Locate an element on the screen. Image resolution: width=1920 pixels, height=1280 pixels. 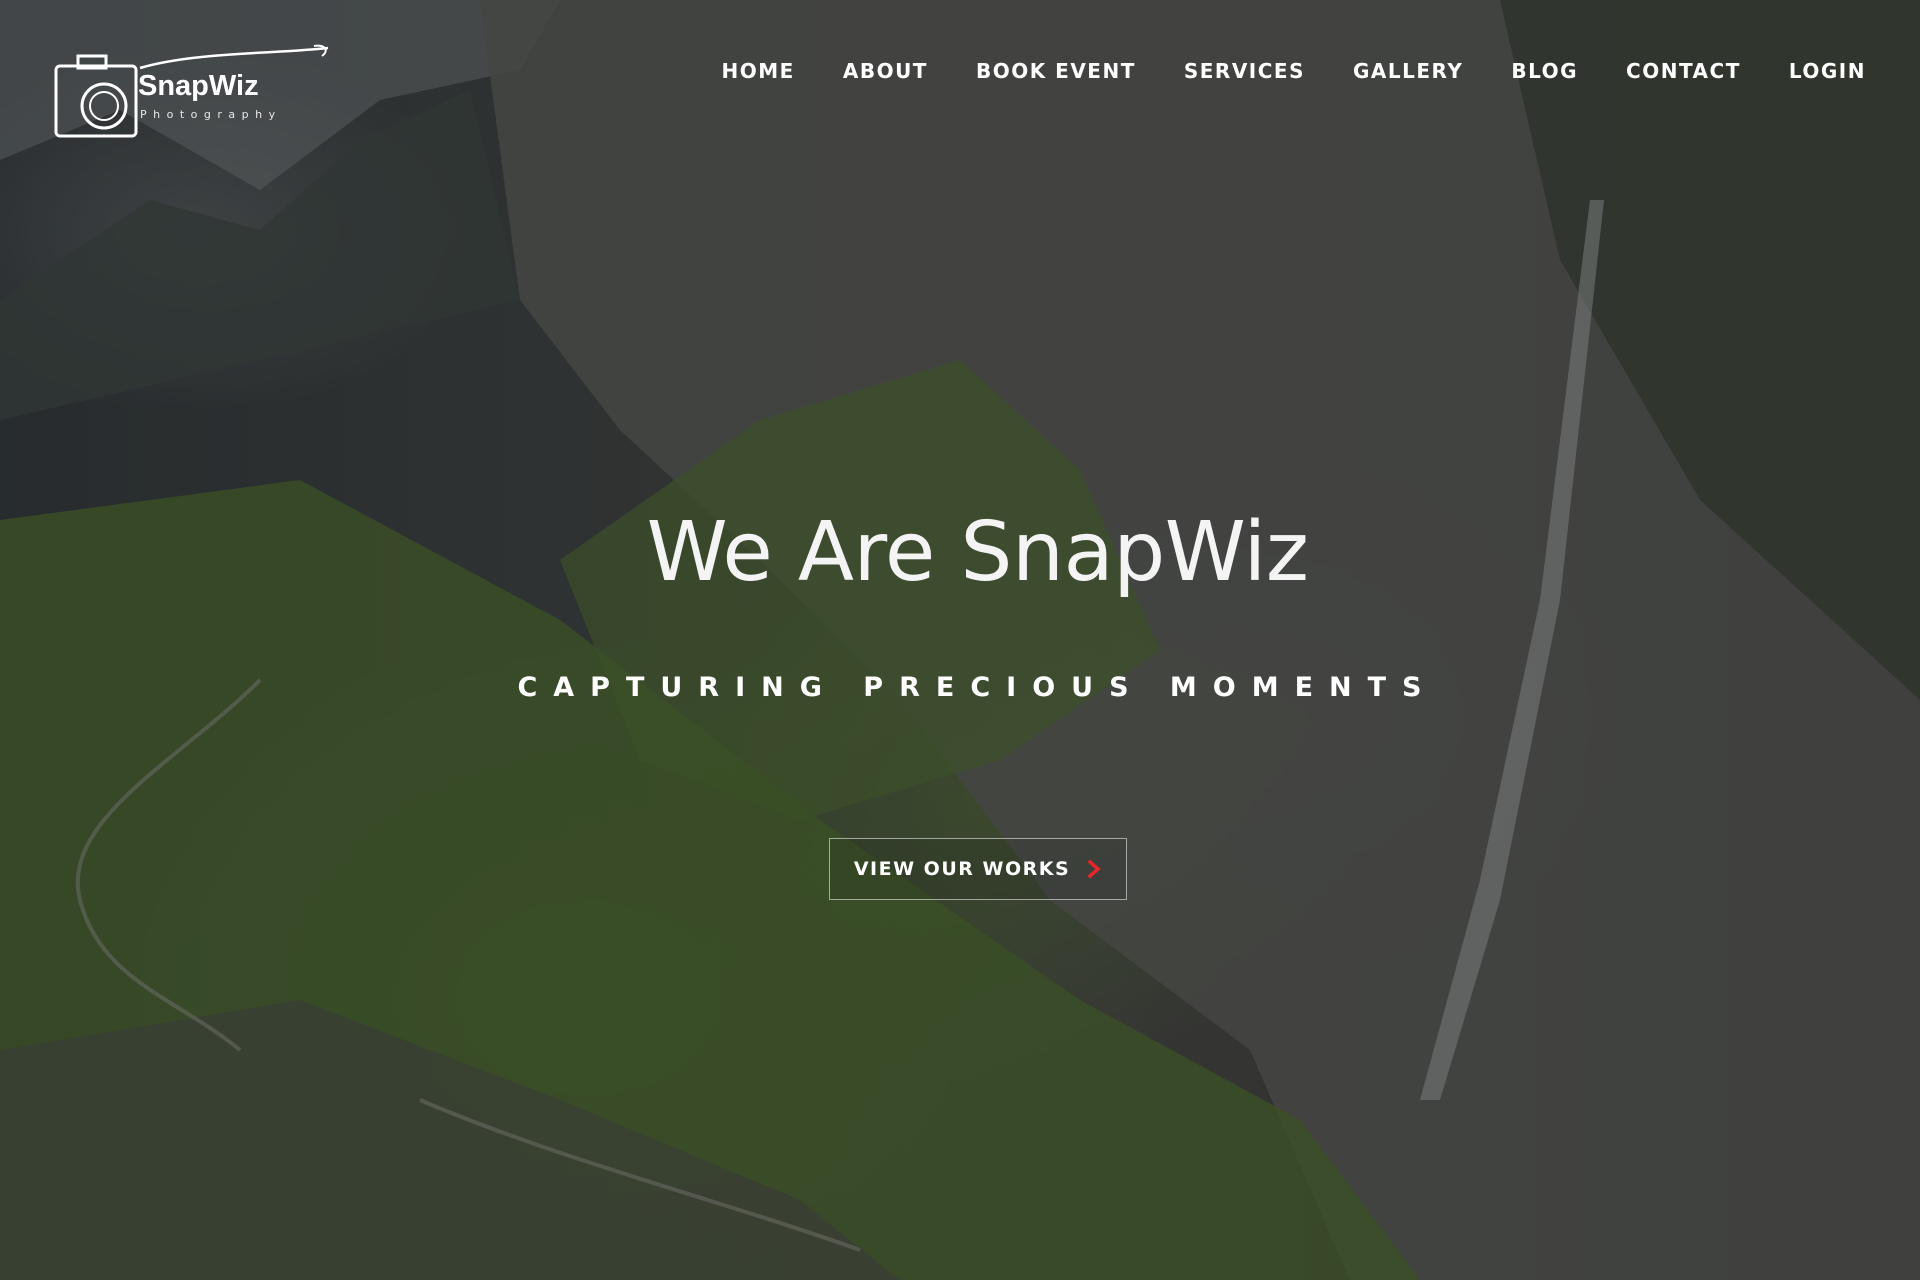
nav-item-contact: CONTACT is located at coordinates (1683, 71).